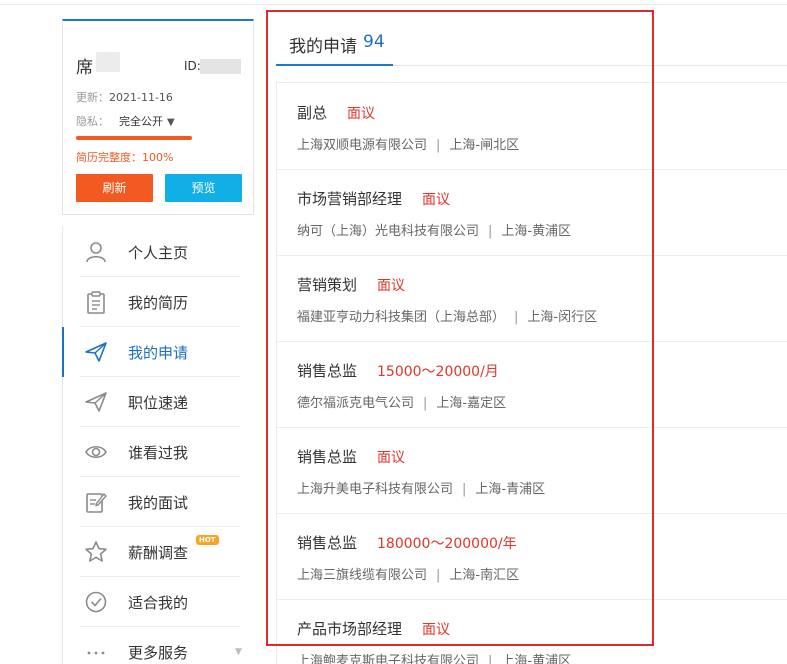  I want to click on sidebar-item-label: 更多服务, so click(158, 653).